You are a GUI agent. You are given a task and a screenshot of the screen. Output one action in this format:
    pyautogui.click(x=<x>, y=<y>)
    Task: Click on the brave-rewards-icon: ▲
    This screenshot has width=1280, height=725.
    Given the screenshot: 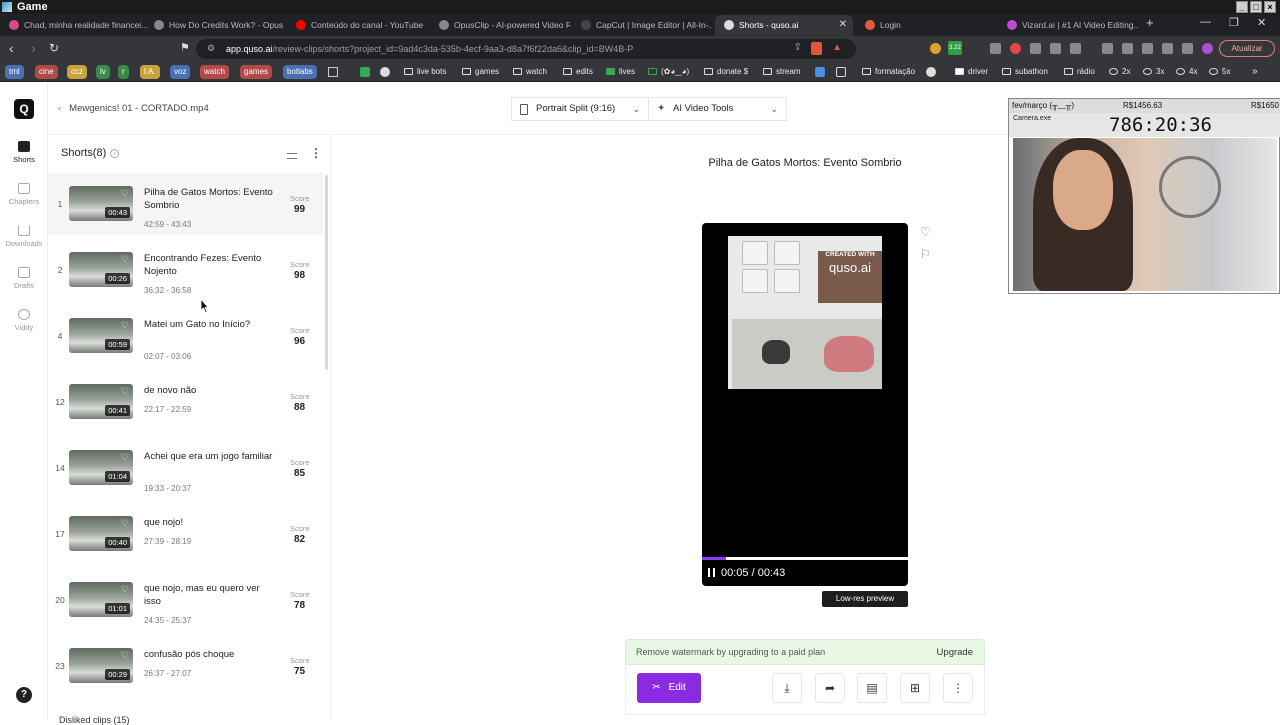 What is the action you would take?
    pyautogui.click(x=837, y=47)
    